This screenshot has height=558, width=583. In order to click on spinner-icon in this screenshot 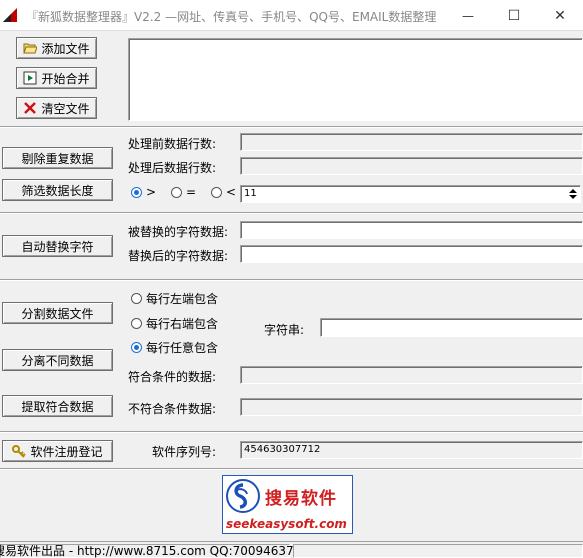, I will do `click(573, 194)`.